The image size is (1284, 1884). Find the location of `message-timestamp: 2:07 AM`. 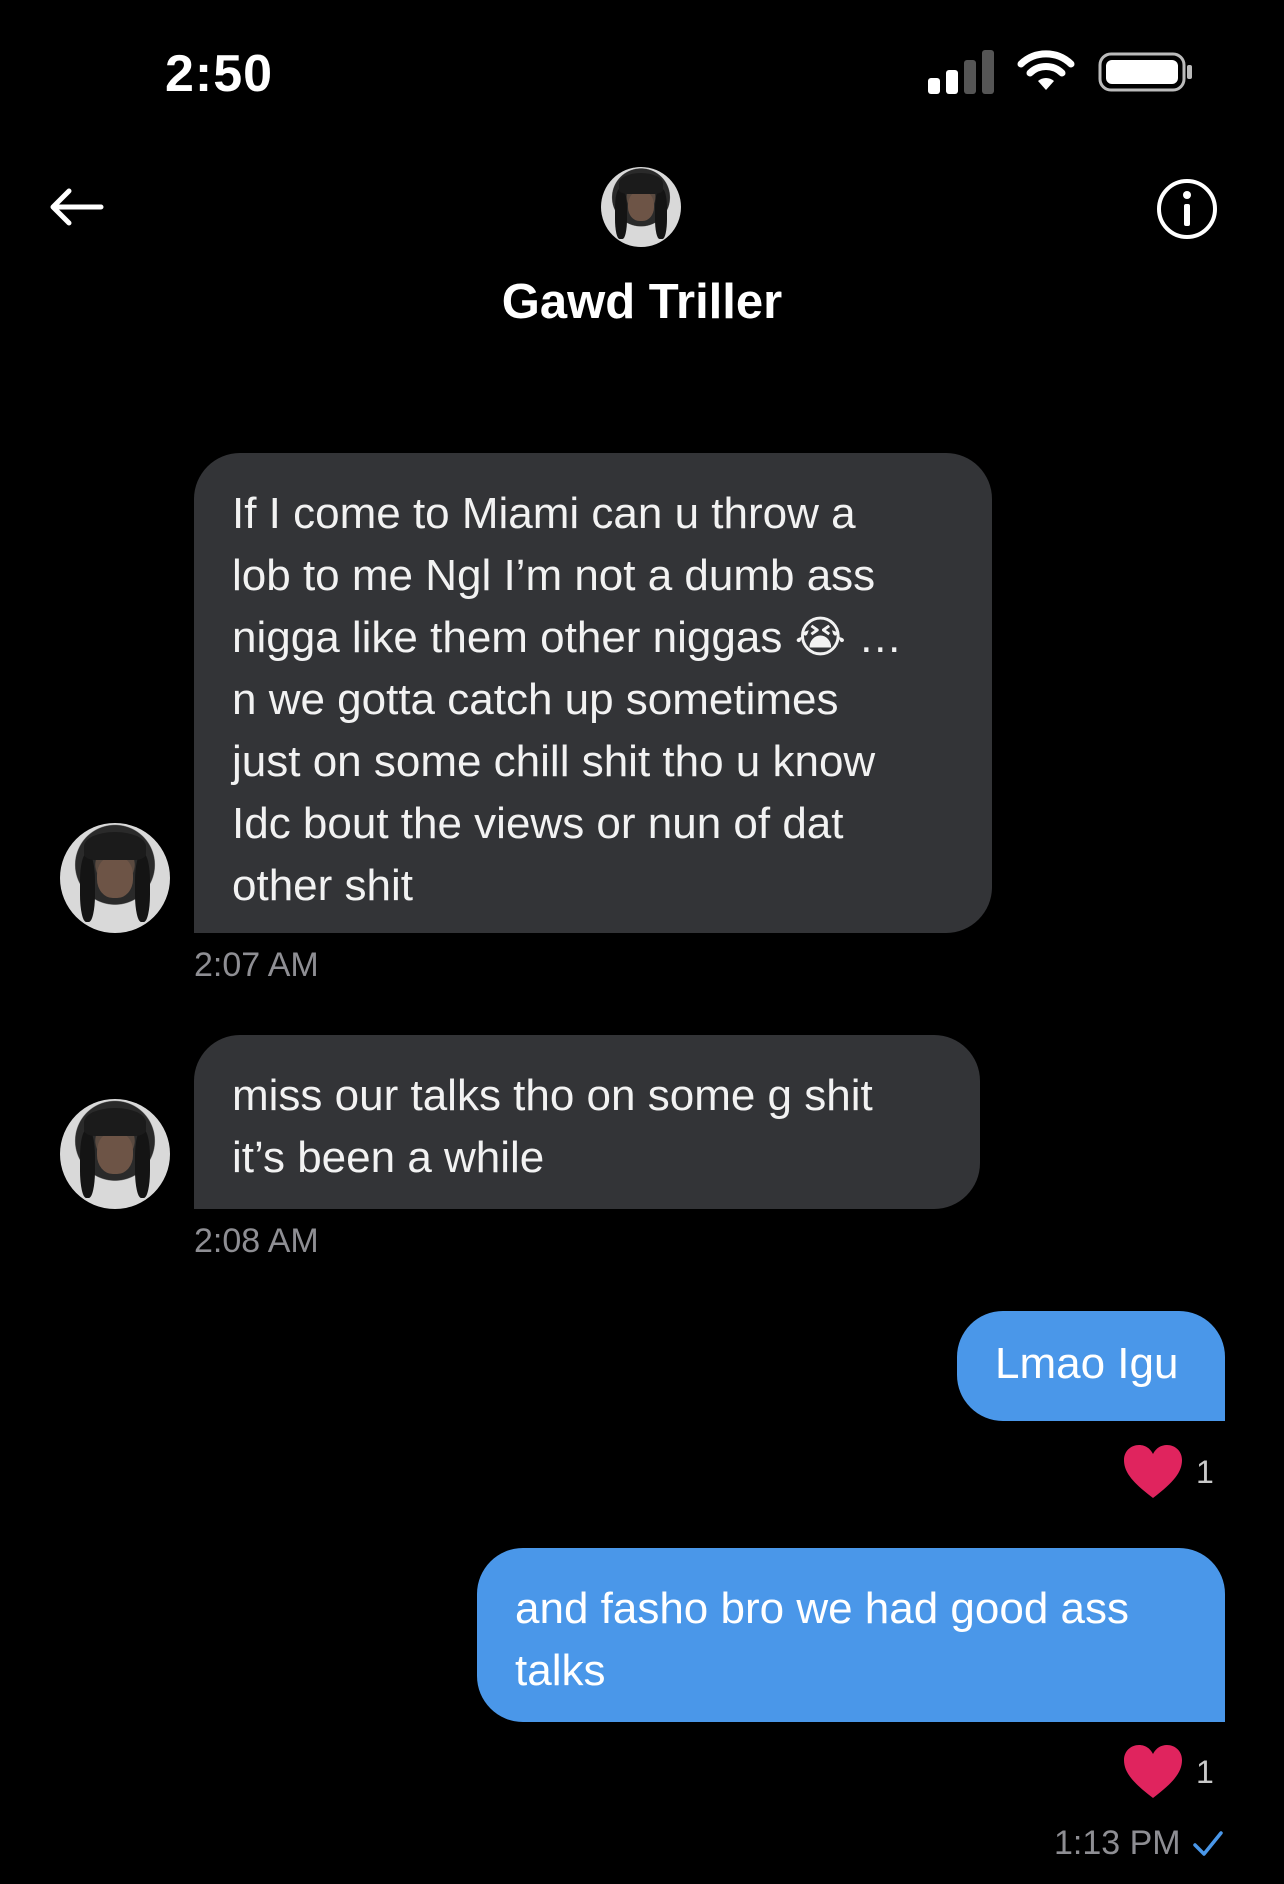

message-timestamp: 2:07 AM is located at coordinates (256, 965).